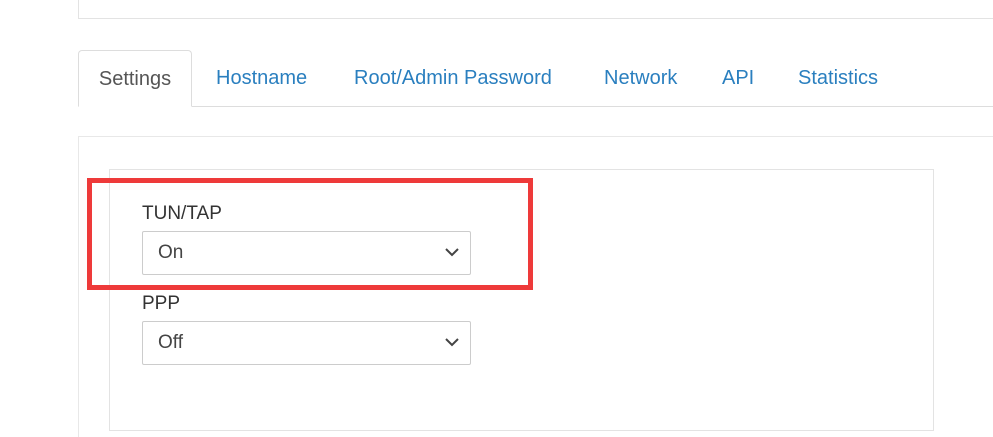 The image size is (993, 437). Describe the element at coordinates (453, 78) in the screenshot. I see `tab-root-admin-password: Root/Admin Password` at that location.